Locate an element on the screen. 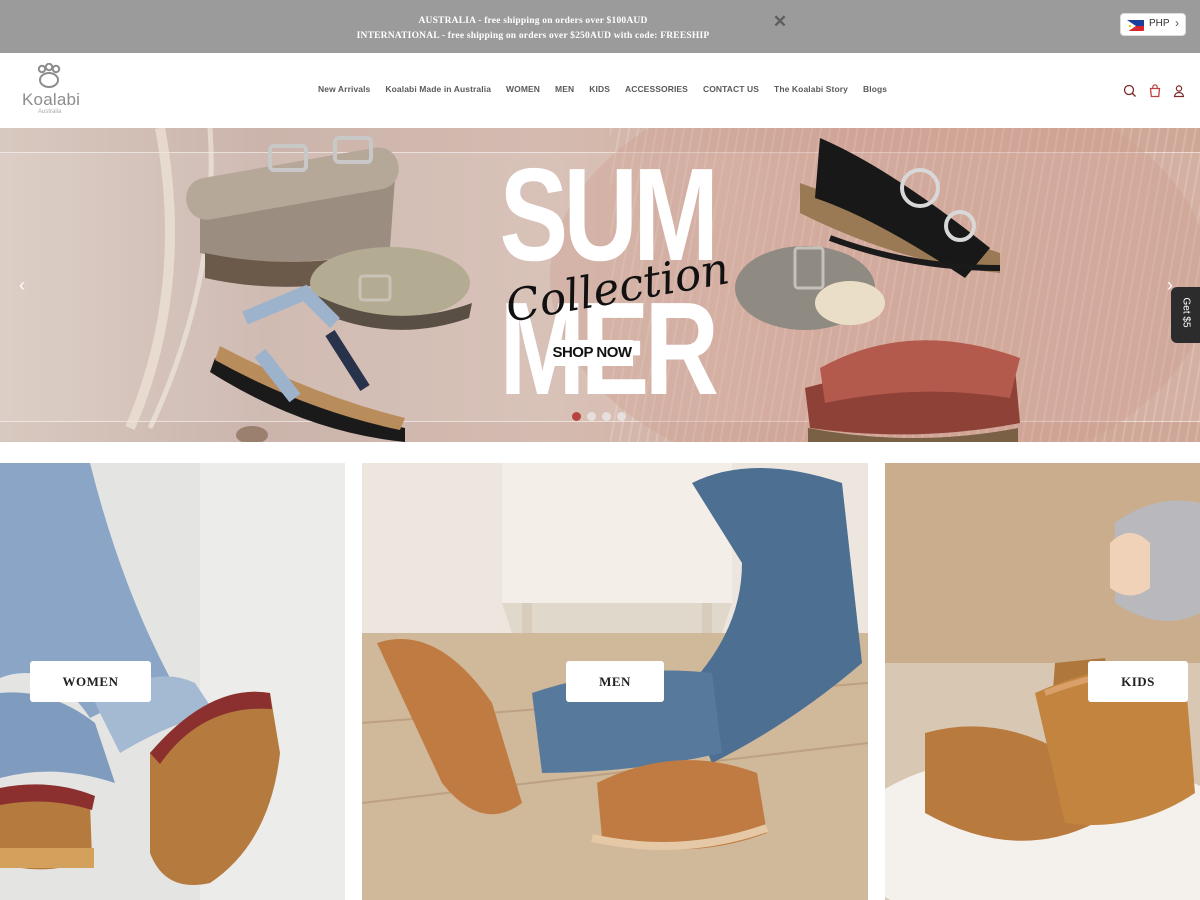 The height and width of the screenshot is (900, 1200). currency-selector: PHP › is located at coordinates (1153, 24).